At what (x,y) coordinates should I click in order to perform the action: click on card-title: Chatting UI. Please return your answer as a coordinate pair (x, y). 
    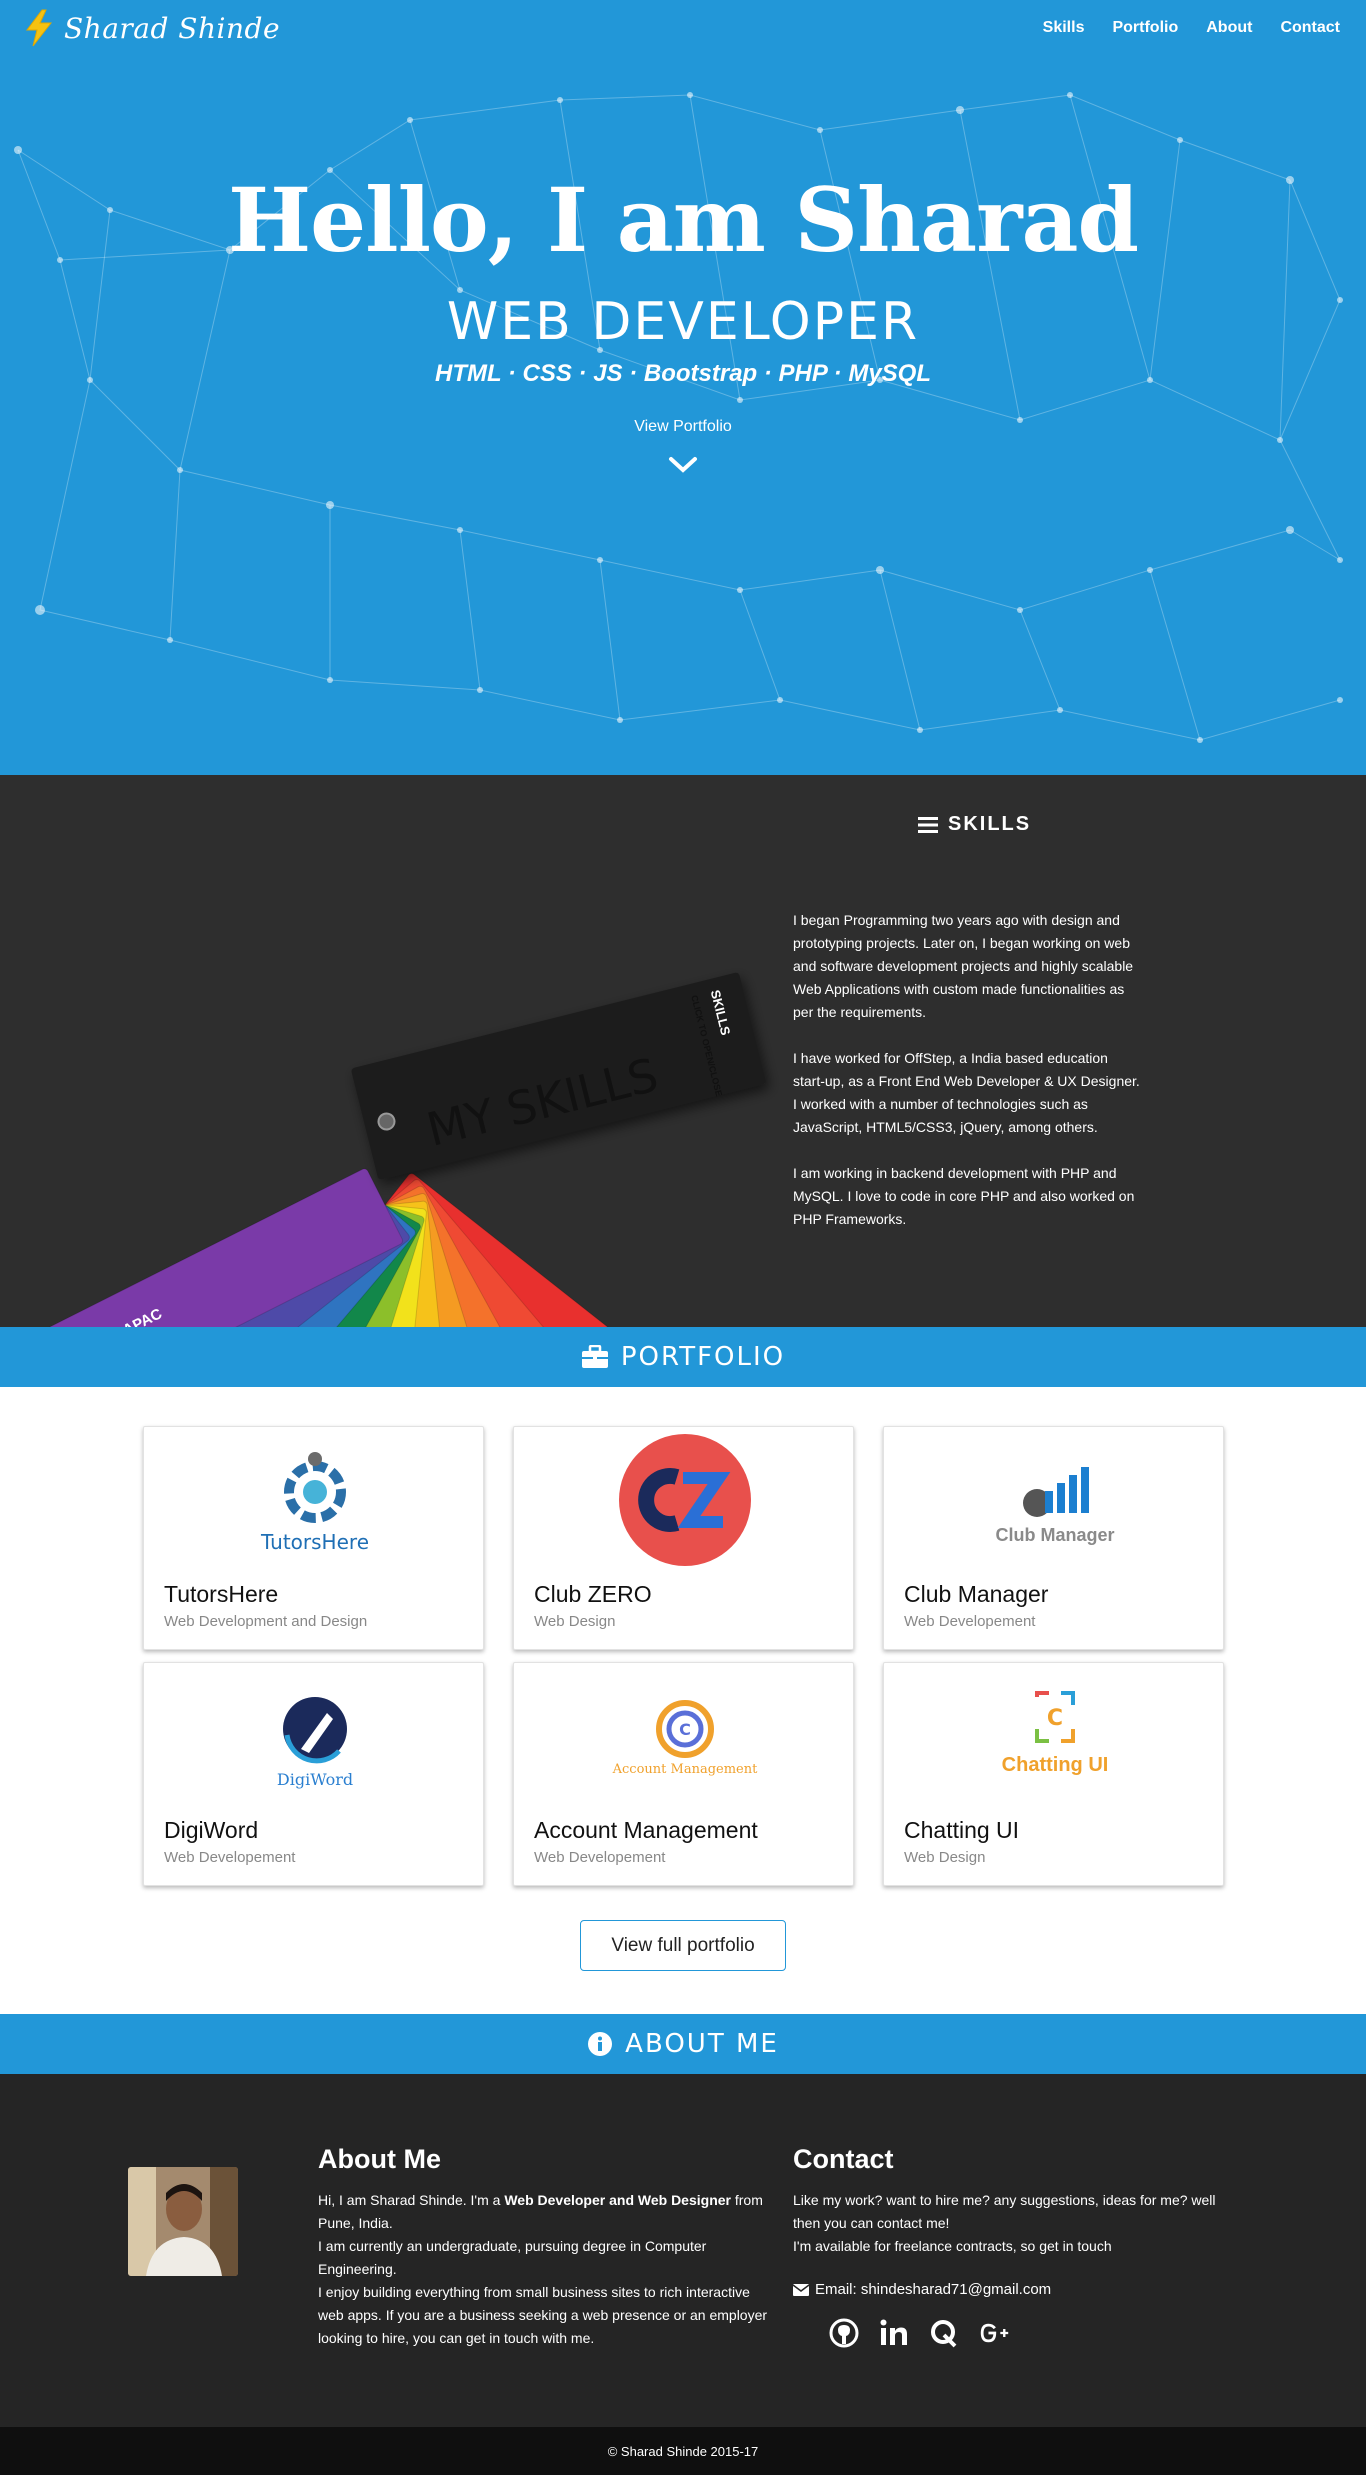
    Looking at the image, I should click on (962, 1830).